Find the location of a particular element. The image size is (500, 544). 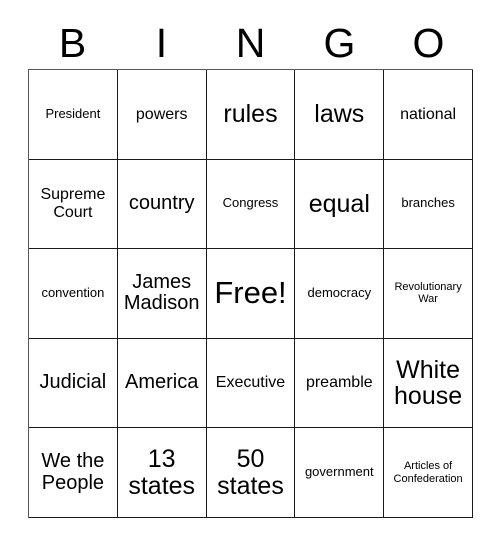

bingo-cell: 50 states is located at coordinates (251, 473).